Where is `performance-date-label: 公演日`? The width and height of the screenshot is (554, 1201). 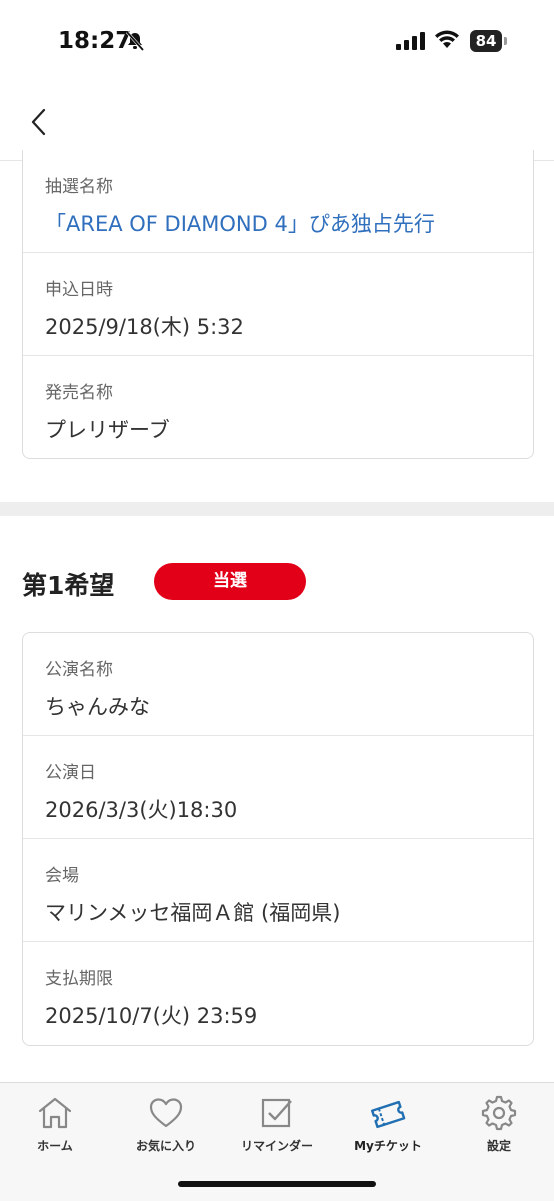
performance-date-label: 公演日 is located at coordinates (70, 773).